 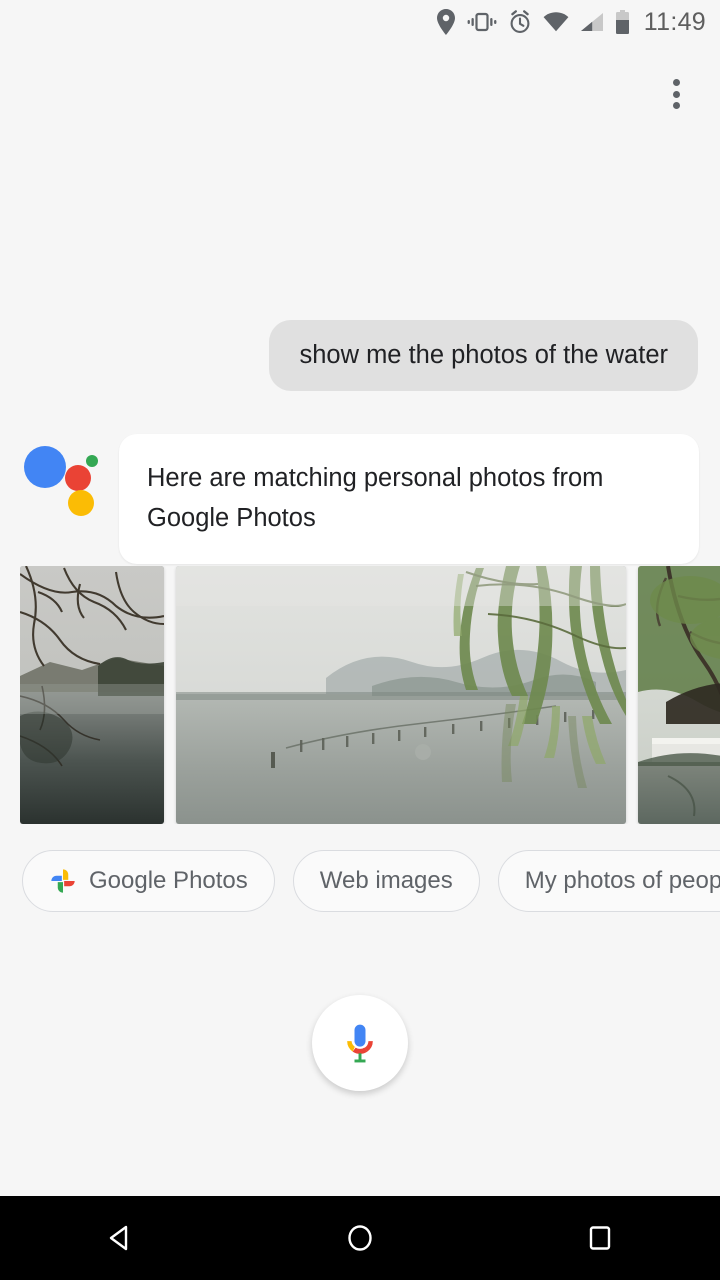 What do you see at coordinates (81, 503) in the screenshot?
I see `assistant-dot-yellow` at bounding box center [81, 503].